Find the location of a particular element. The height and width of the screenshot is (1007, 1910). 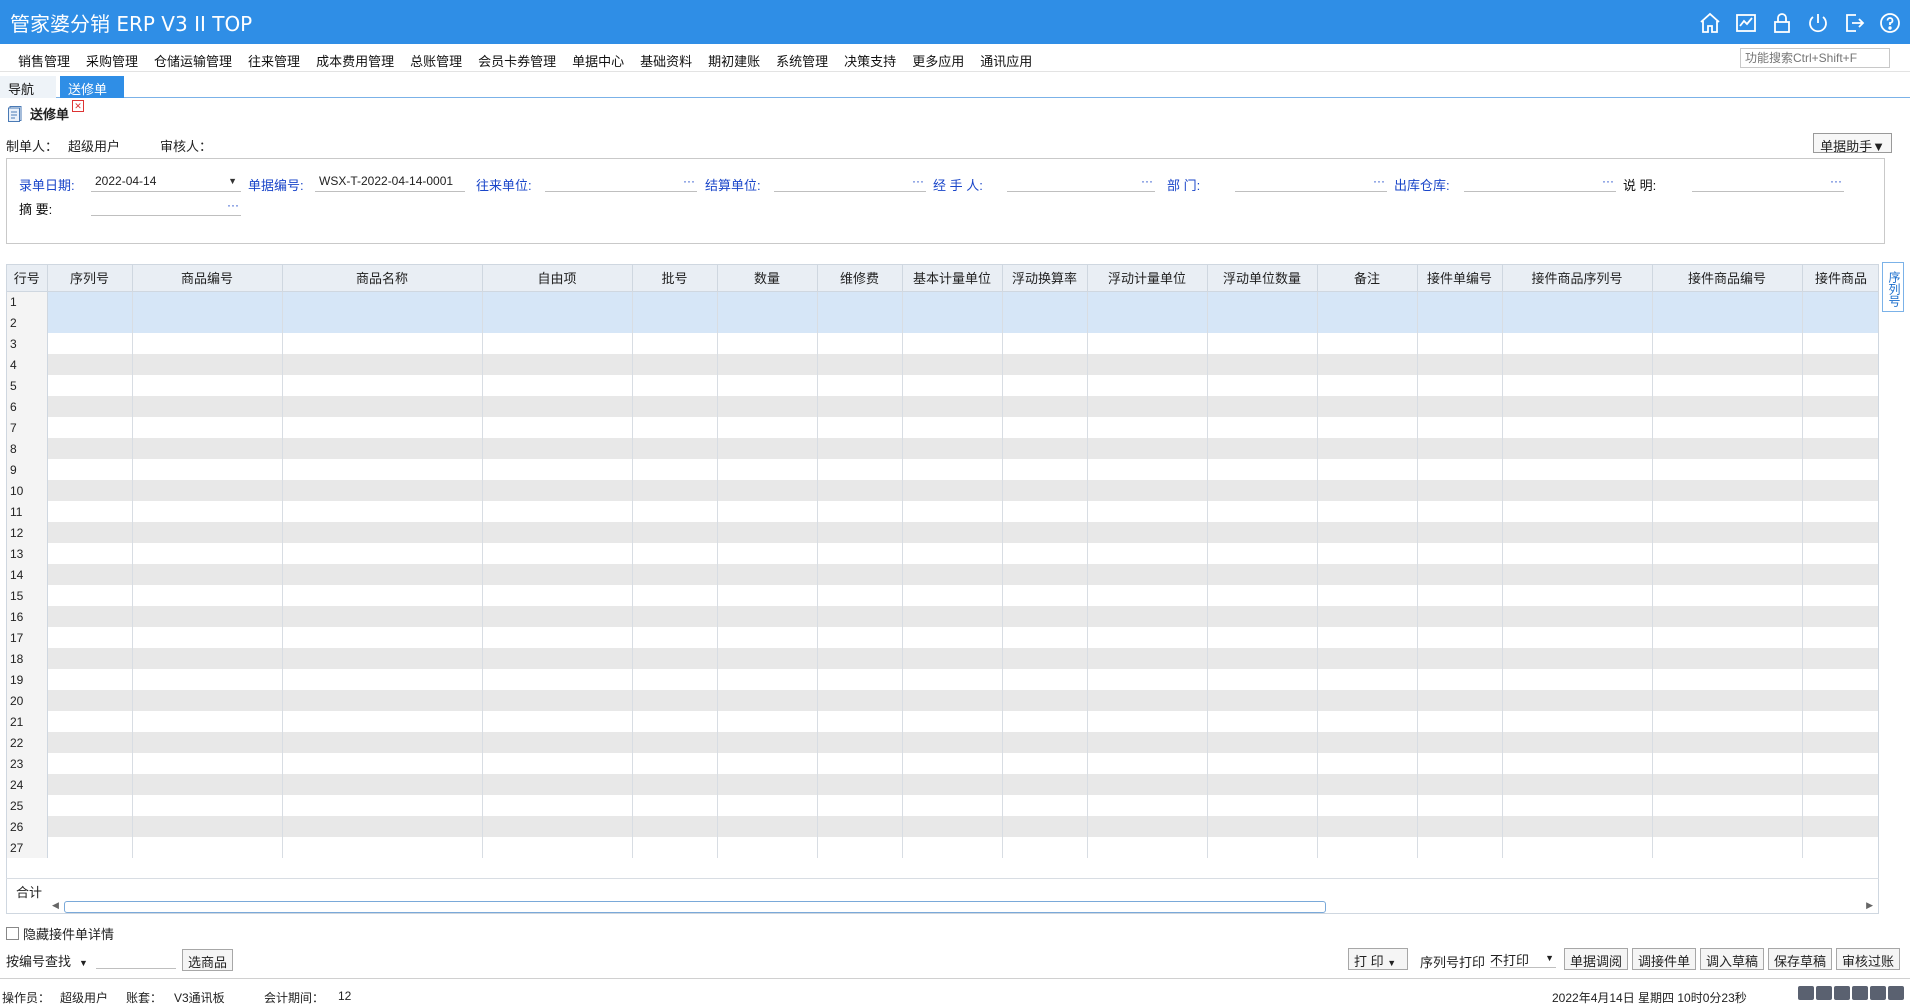

table-row: 16 is located at coordinates (942, 616).